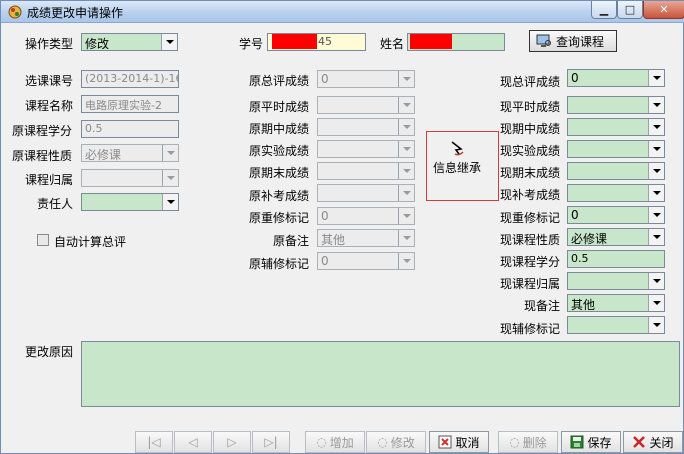  I want to click on orig-minor-value: 0, so click(325, 261).